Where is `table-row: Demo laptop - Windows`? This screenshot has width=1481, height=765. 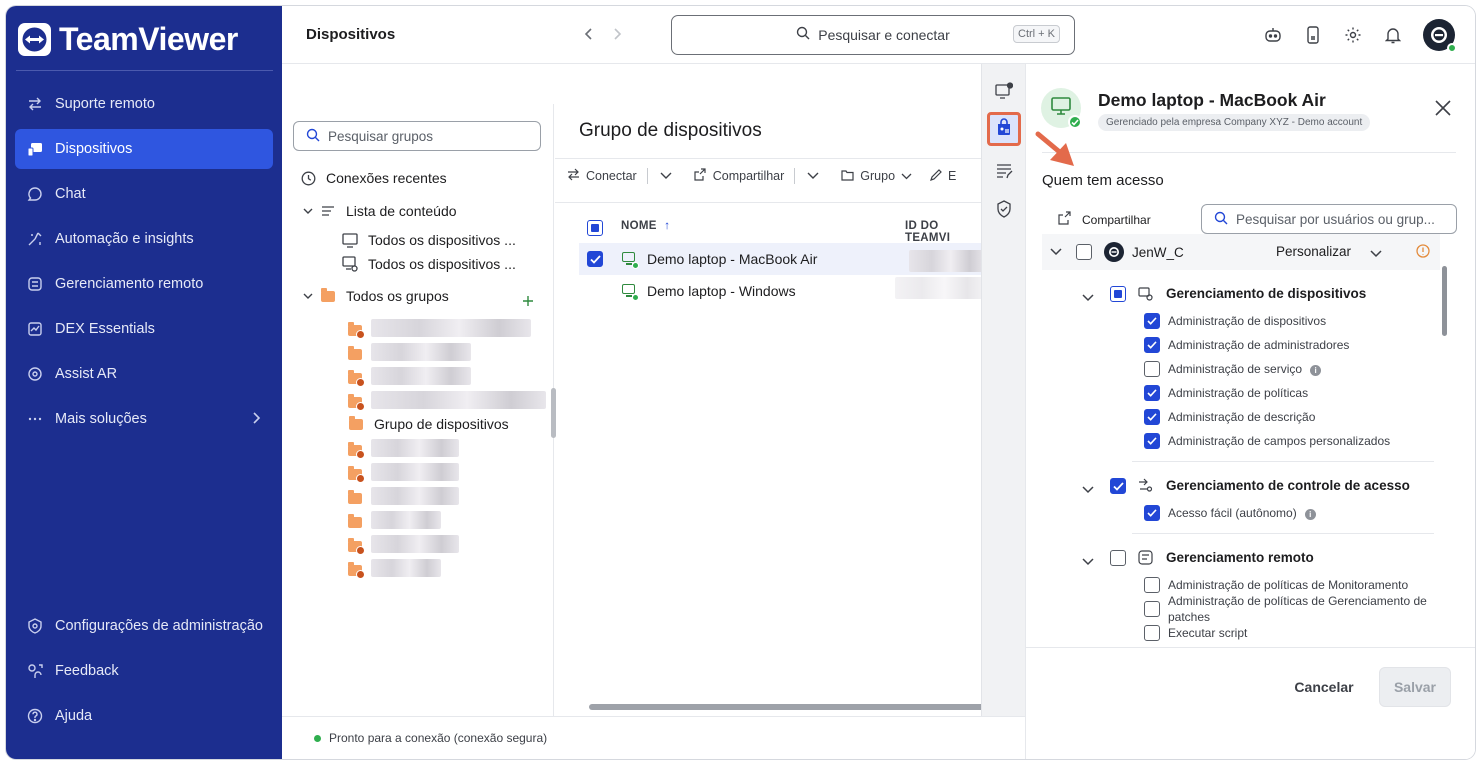
table-row: Demo laptop - Windows is located at coordinates (782, 291).